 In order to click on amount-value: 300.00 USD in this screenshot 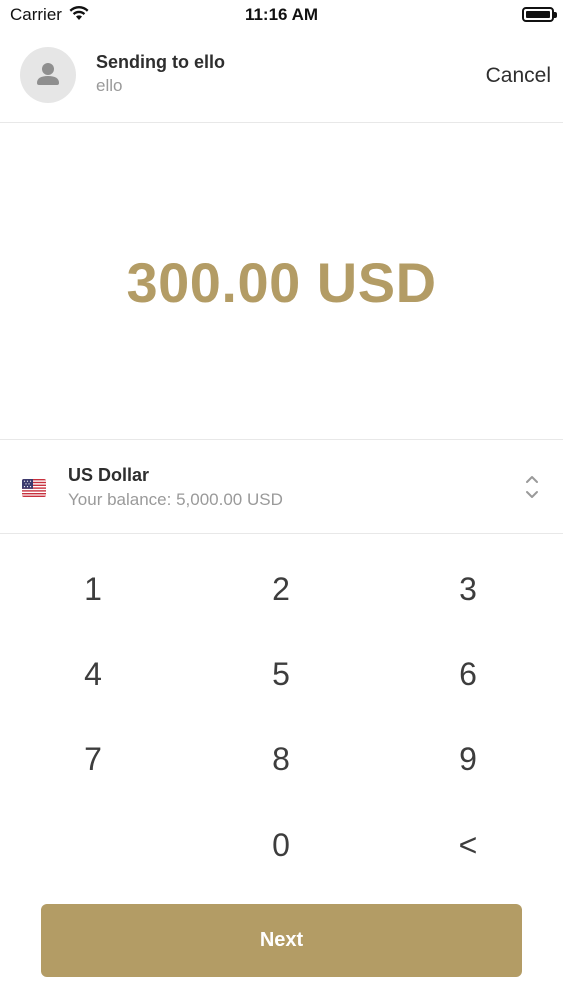, I will do `click(281, 282)`.